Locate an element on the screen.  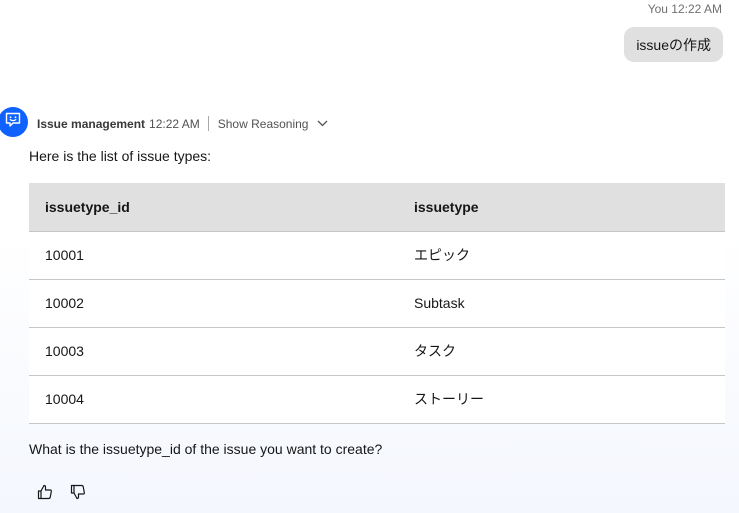
user-message-bubble: issueの作成 is located at coordinates (673, 44).